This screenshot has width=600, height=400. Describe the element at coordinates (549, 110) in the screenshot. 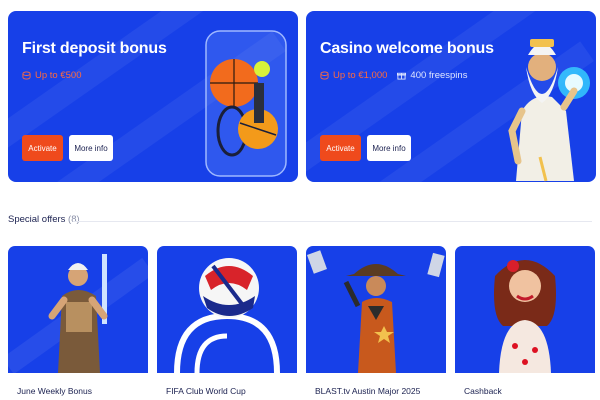

I see `zeus-character-icon` at that location.